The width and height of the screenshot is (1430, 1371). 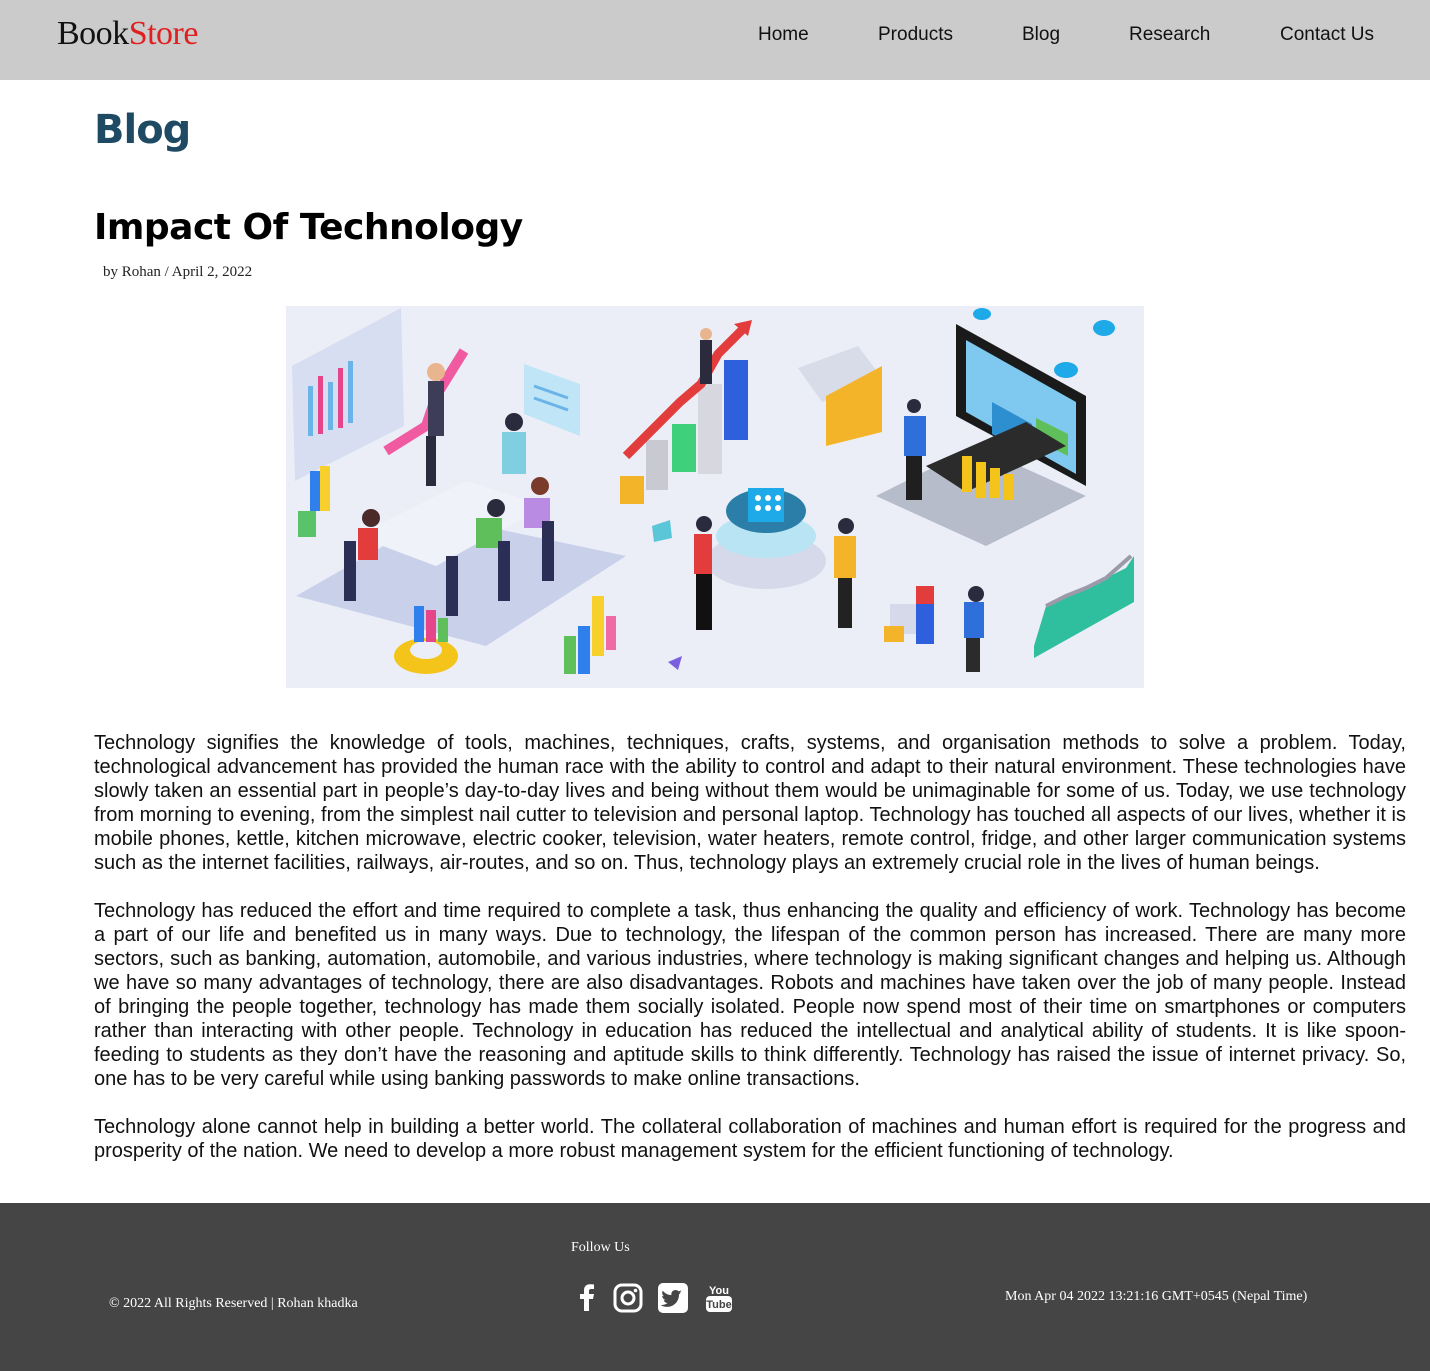 What do you see at coordinates (600, 1247) in the screenshot?
I see `follow-us-label: Follow Us` at bounding box center [600, 1247].